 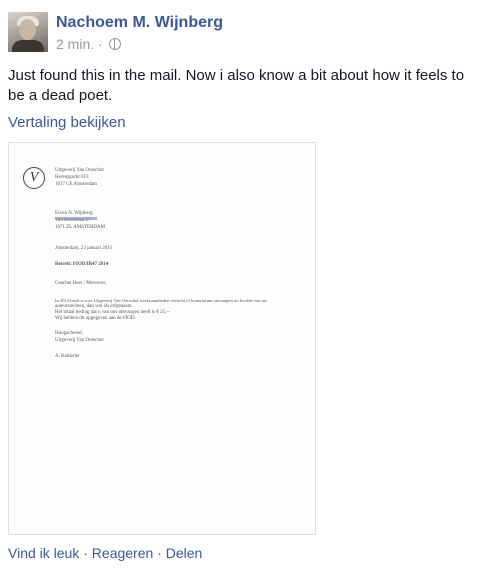 What do you see at coordinates (72, 177) in the screenshot?
I see `sender-line: Herengracht 613` at bounding box center [72, 177].